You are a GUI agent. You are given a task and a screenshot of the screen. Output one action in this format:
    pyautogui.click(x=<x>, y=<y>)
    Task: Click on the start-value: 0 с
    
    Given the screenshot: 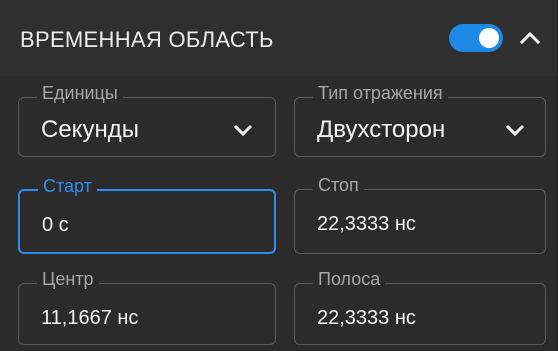 What is the action you would take?
    pyautogui.click(x=55, y=225)
    